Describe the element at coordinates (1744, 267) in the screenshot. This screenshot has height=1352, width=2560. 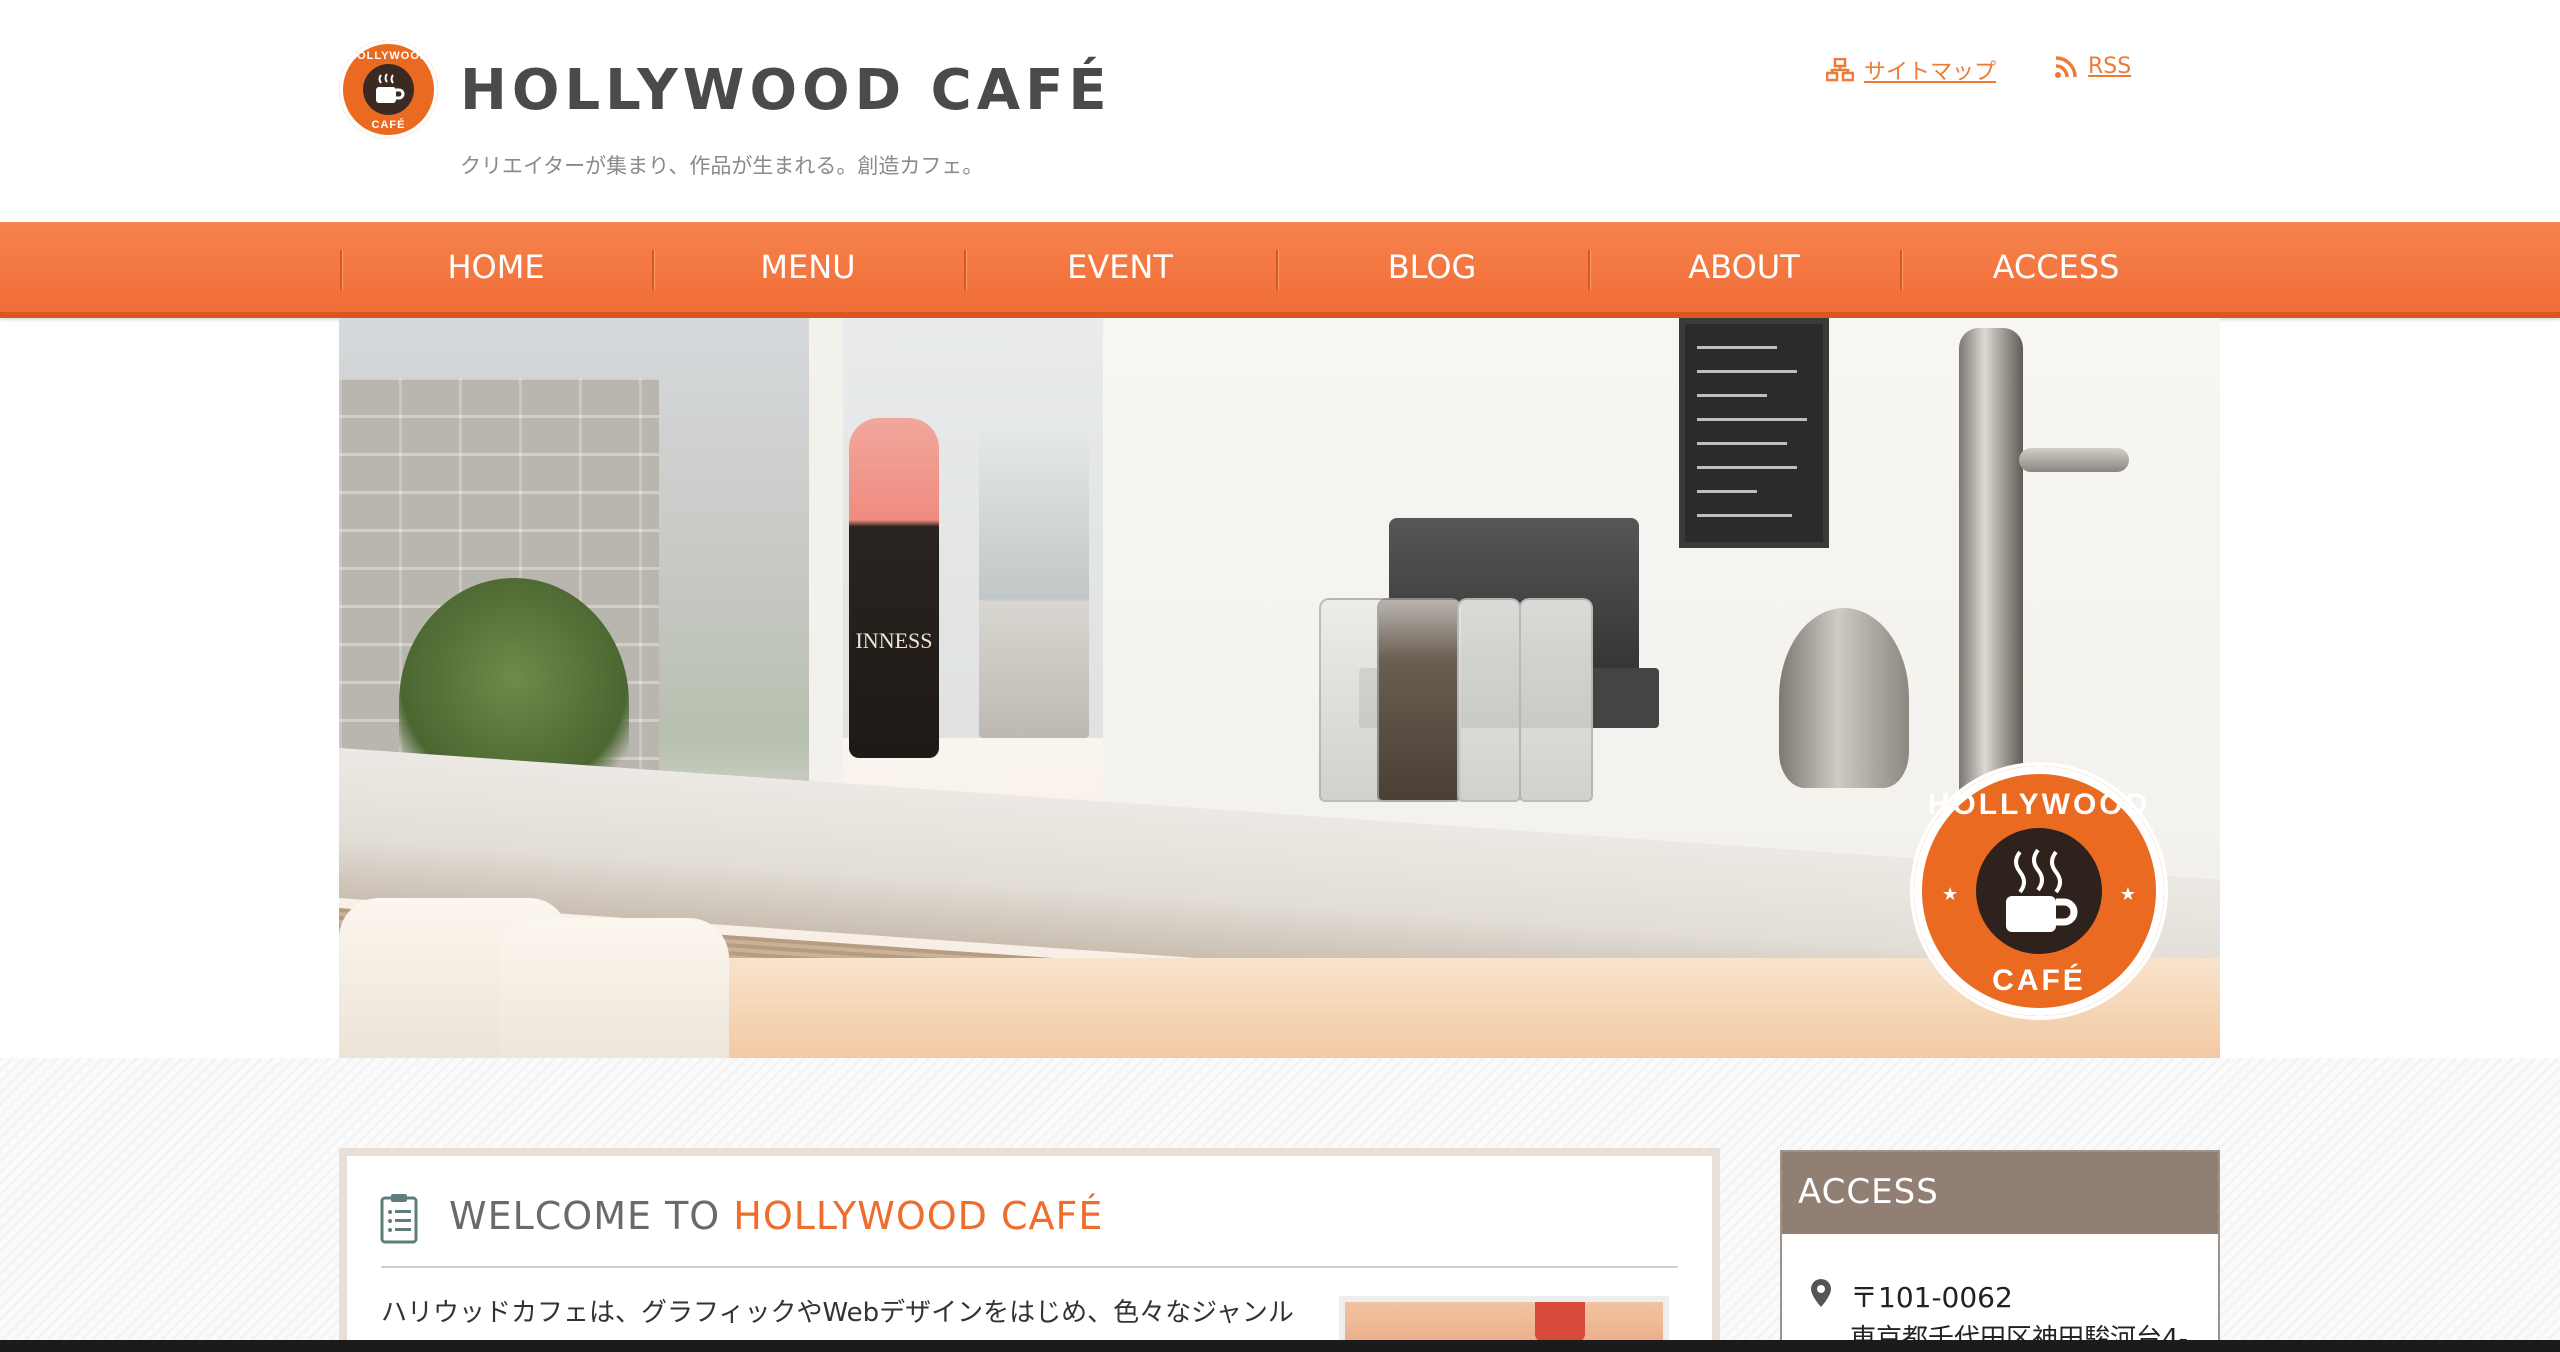
I see `nav-item-about: ABOUT` at that location.